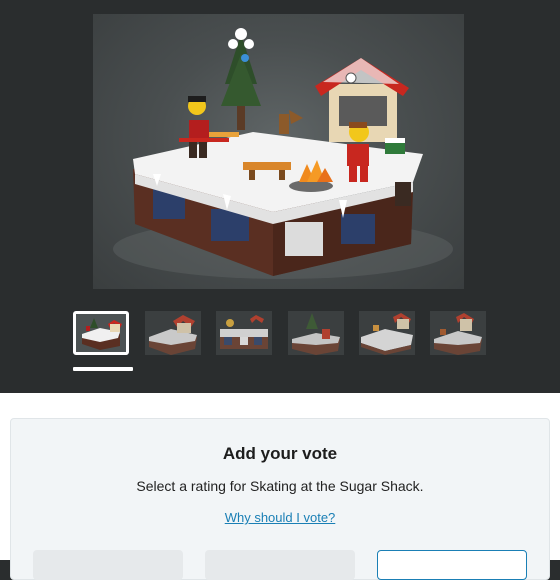 This screenshot has height=580, width=560. What do you see at coordinates (103, 369) in the screenshot?
I see `active-thumbnail-indicator` at bounding box center [103, 369].